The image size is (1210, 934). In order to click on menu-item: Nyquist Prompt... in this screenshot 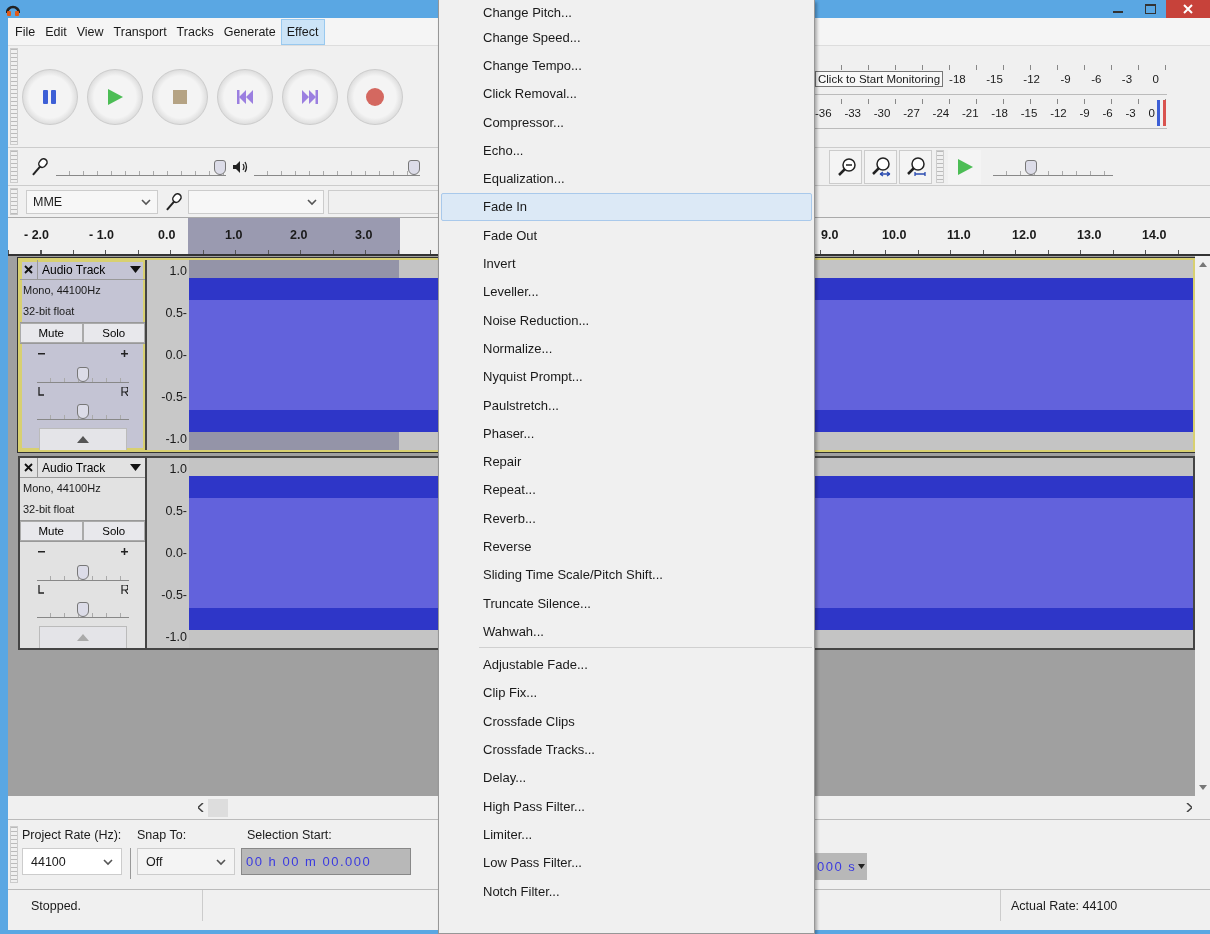, I will do `click(626, 376)`.